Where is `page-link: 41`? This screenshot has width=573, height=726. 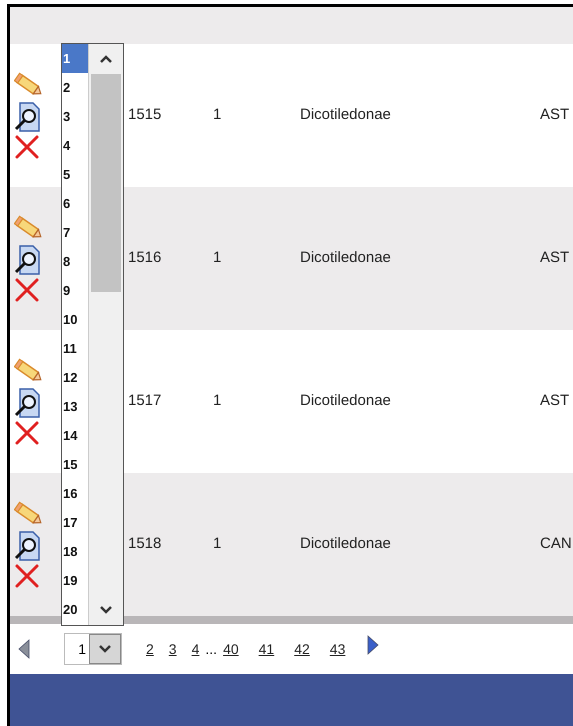
page-link: 41 is located at coordinates (266, 649).